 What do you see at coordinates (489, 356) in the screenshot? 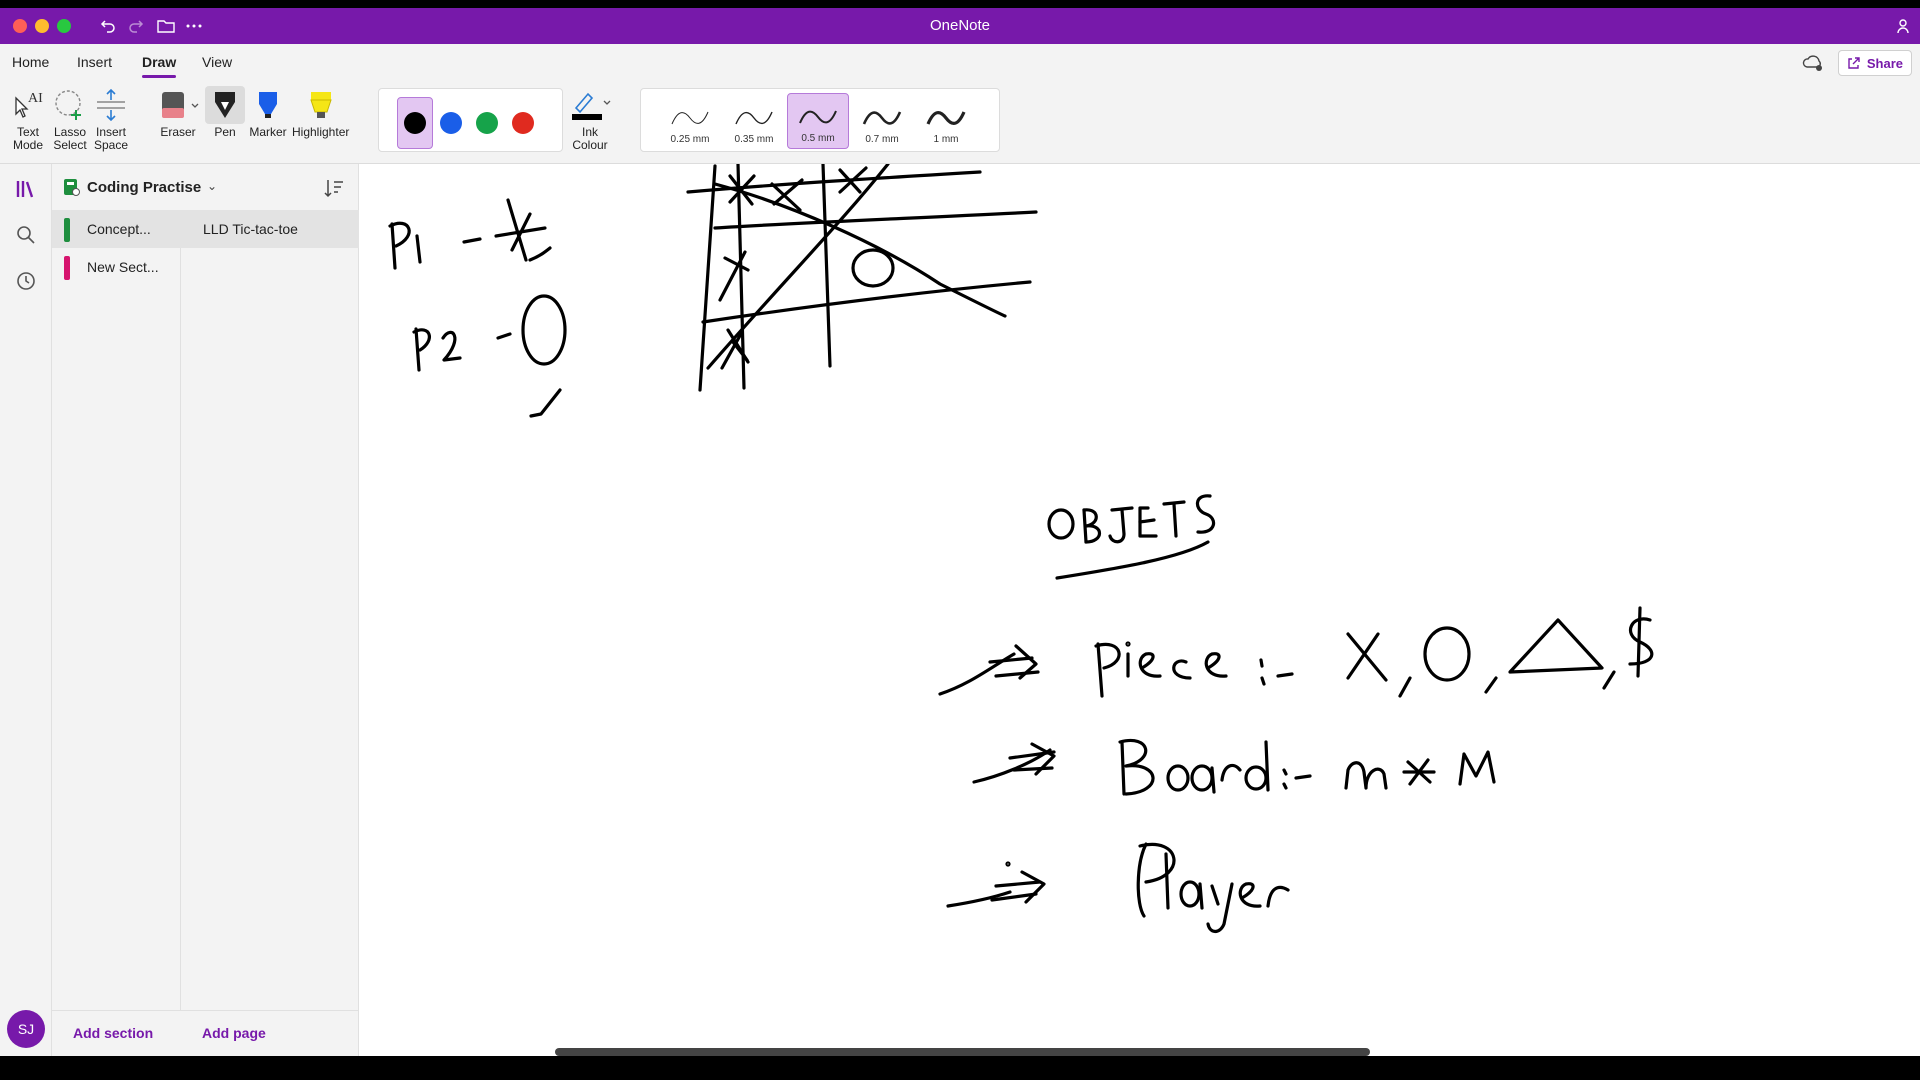
I see `ink-p2-o` at bounding box center [489, 356].